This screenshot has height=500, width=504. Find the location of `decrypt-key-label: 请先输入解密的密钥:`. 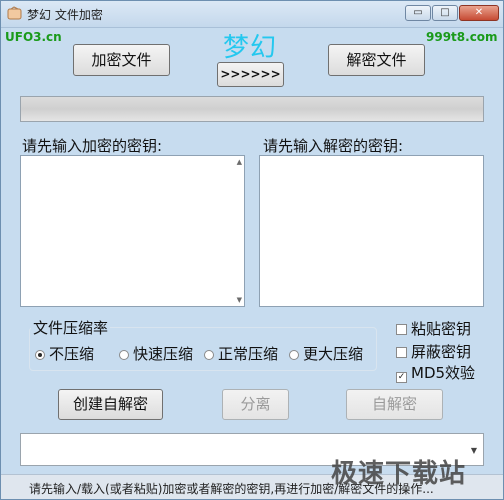

decrypt-key-label: 请先输入解密的密钥: is located at coordinates (333, 146).